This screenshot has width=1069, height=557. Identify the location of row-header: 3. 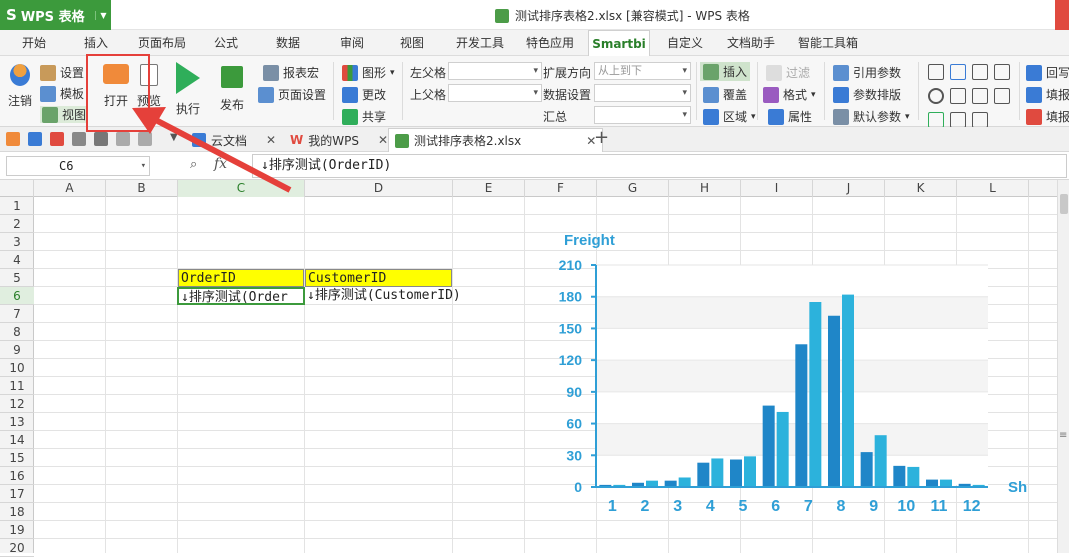
(17, 242).